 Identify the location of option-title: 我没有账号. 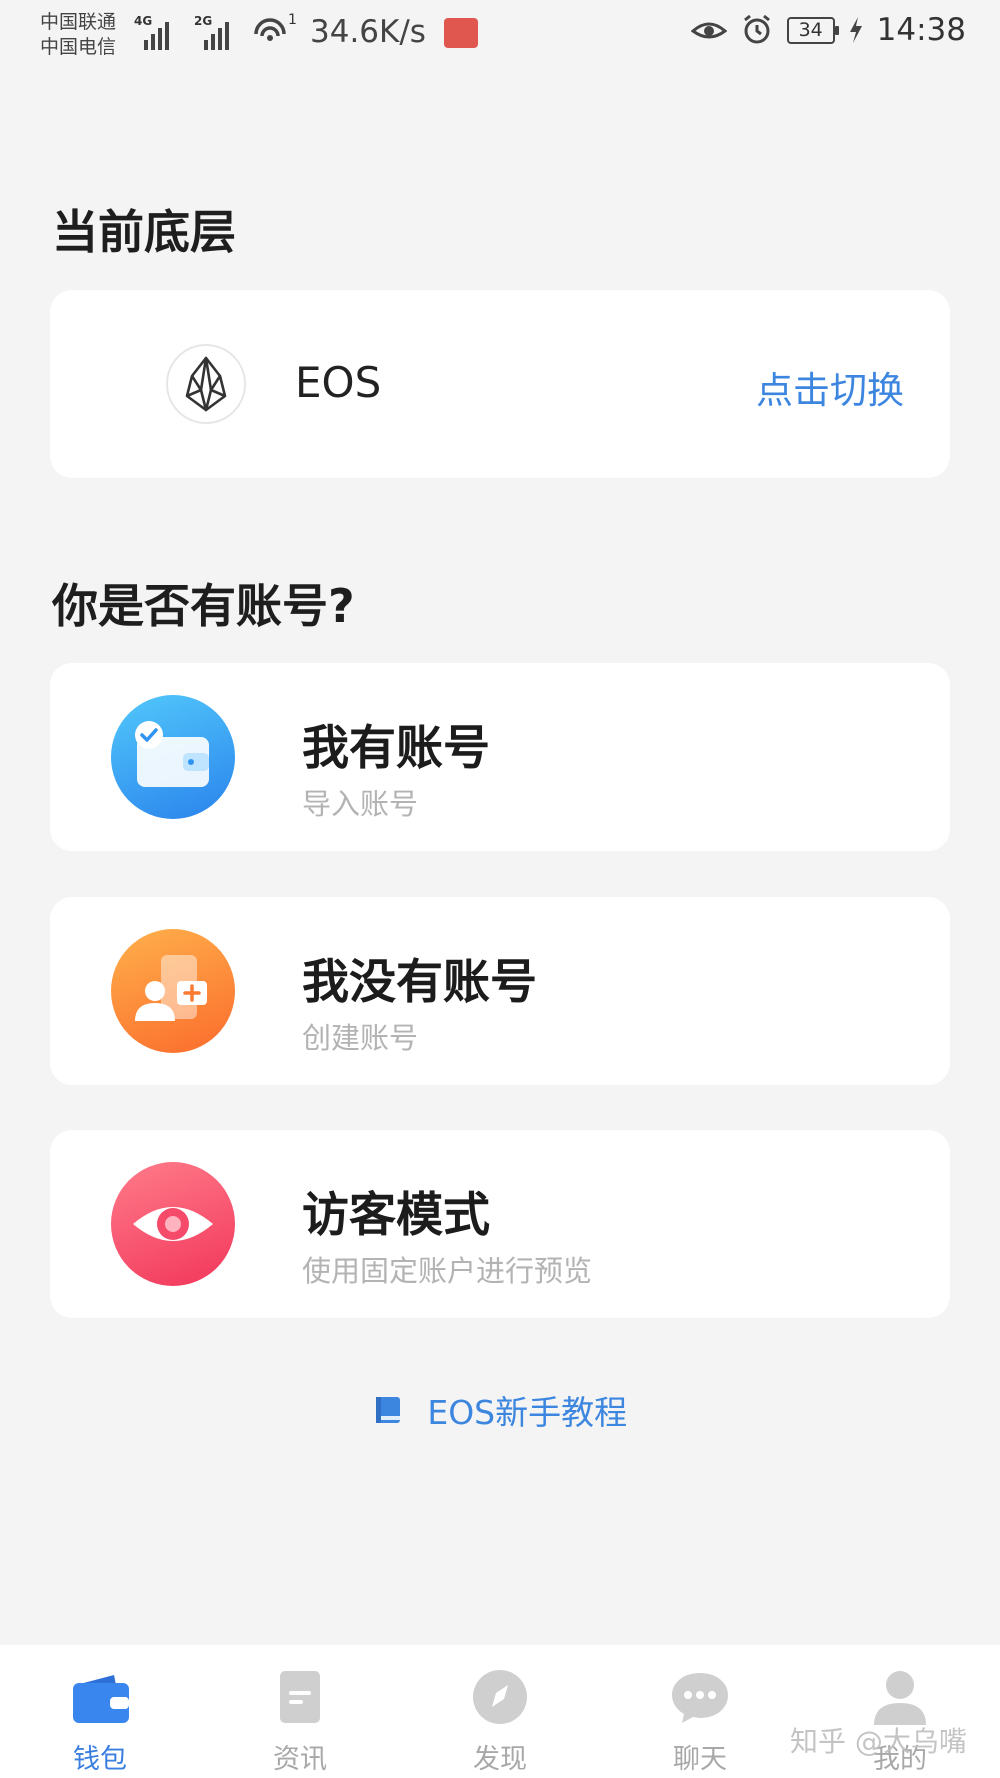
(419, 982).